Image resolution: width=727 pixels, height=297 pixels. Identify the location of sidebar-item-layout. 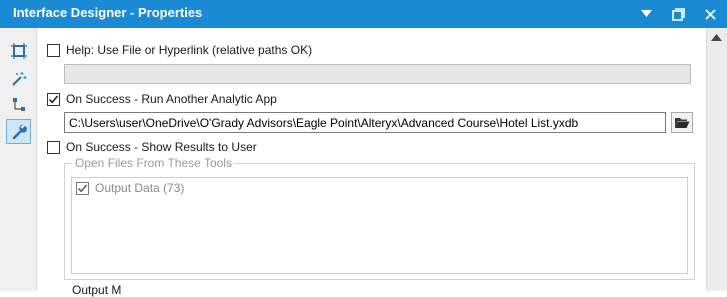
(18, 50).